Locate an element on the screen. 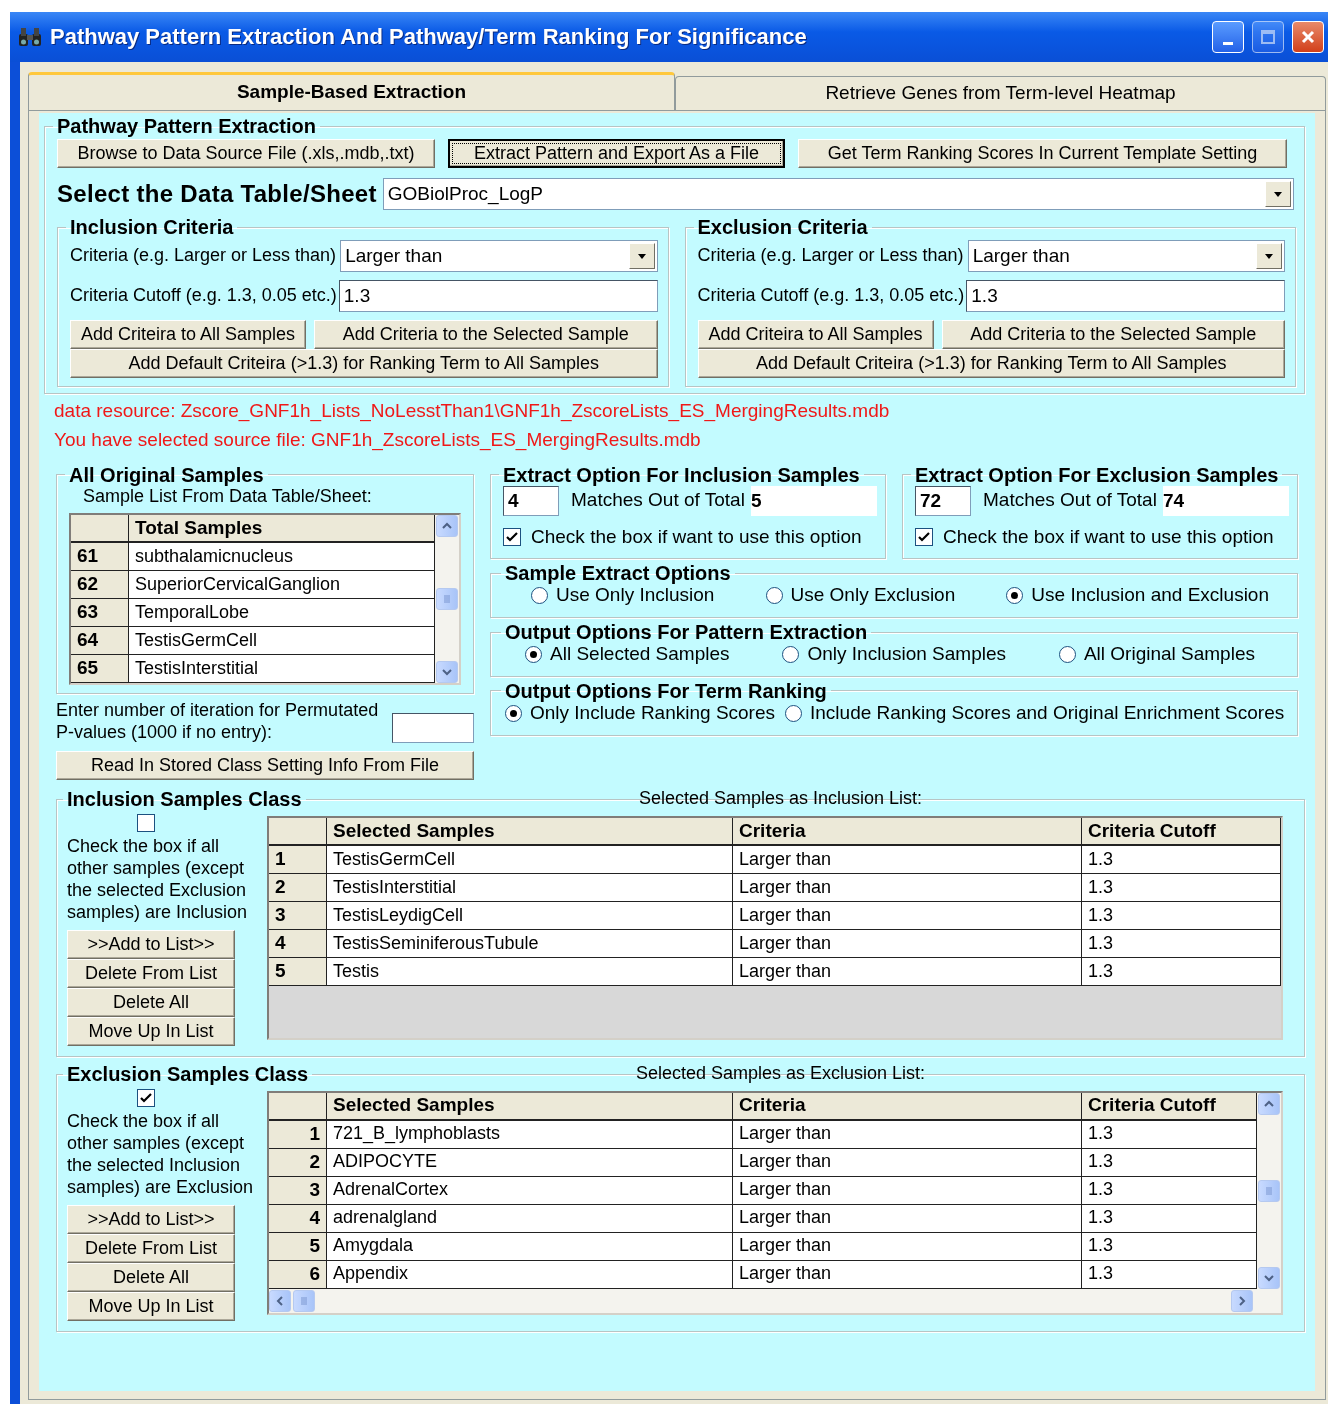 The width and height of the screenshot is (1328, 1404). tab: Sample-Based Extraction is located at coordinates (351, 91).